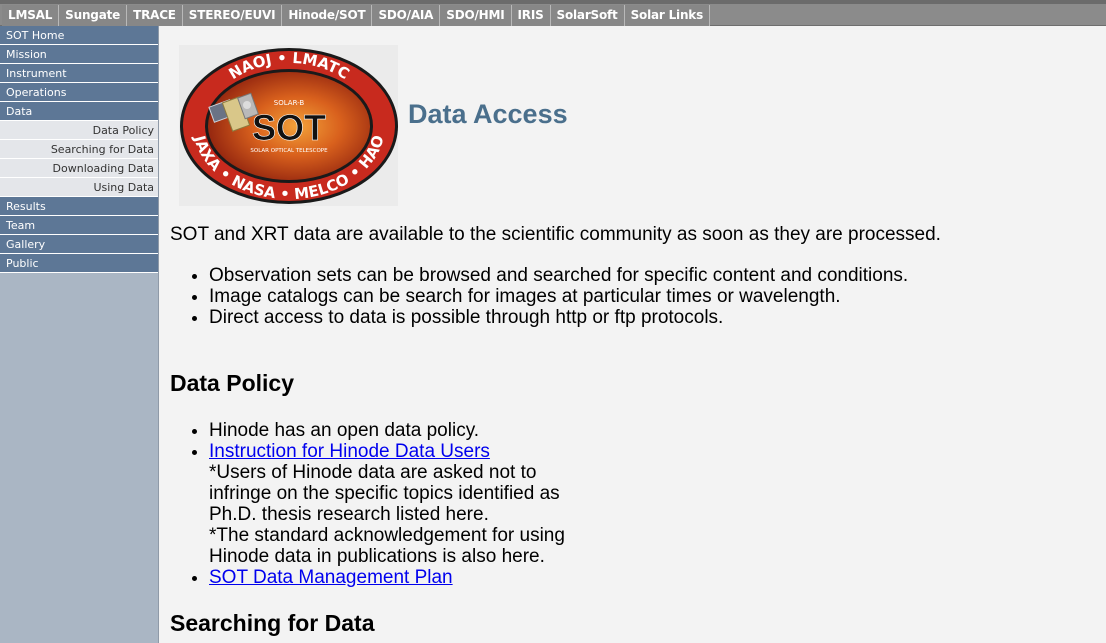  I want to click on searching-for-data-heading: Searching for Data, so click(272, 623).